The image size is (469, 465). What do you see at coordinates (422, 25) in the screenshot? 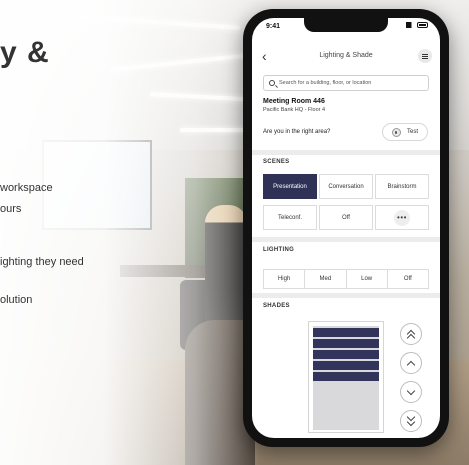
I see `battery-icon` at bounding box center [422, 25].